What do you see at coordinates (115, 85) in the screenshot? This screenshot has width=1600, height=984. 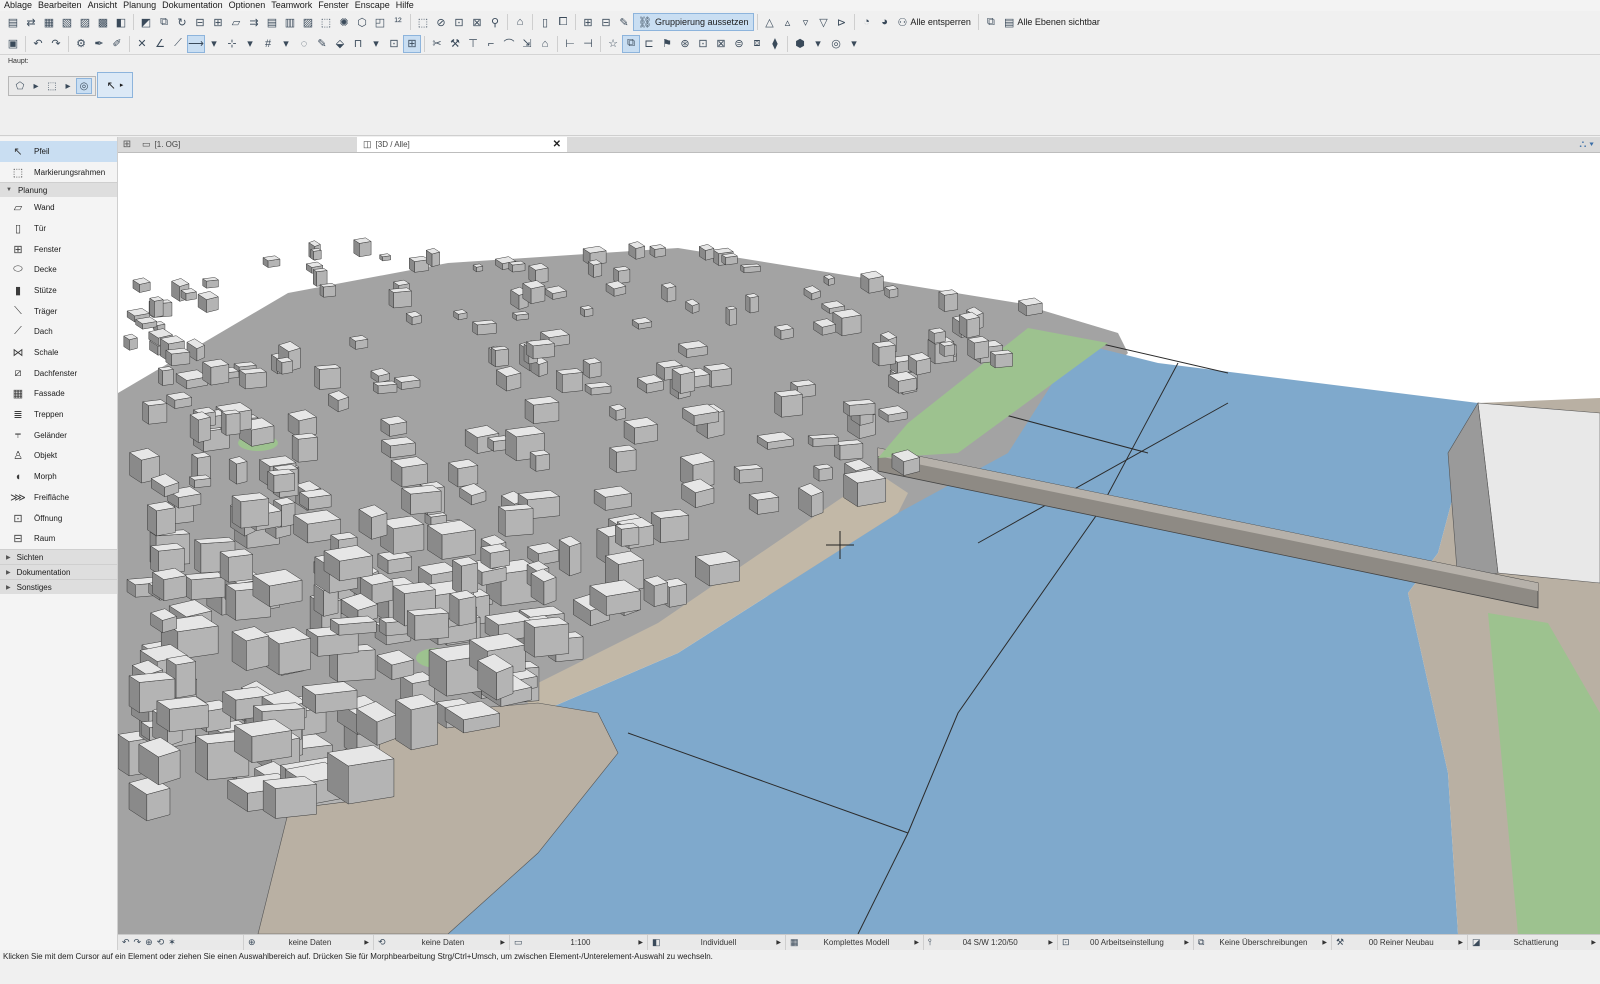 I see `arrow-mode-selector: ↖ ▸` at bounding box center [115, 85].